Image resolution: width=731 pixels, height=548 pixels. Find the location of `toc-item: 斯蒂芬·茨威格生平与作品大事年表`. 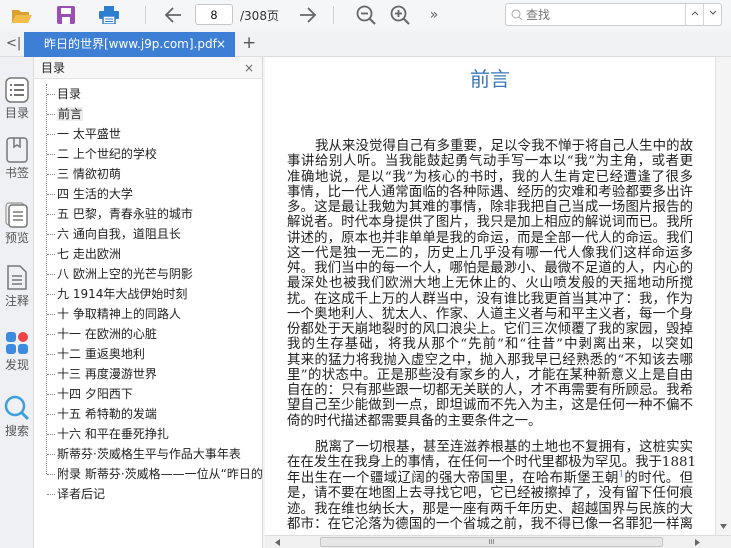

toc-item: 斯蒂芬·茨威格生平与作品大事年表 is located at coordinates (154, 454).